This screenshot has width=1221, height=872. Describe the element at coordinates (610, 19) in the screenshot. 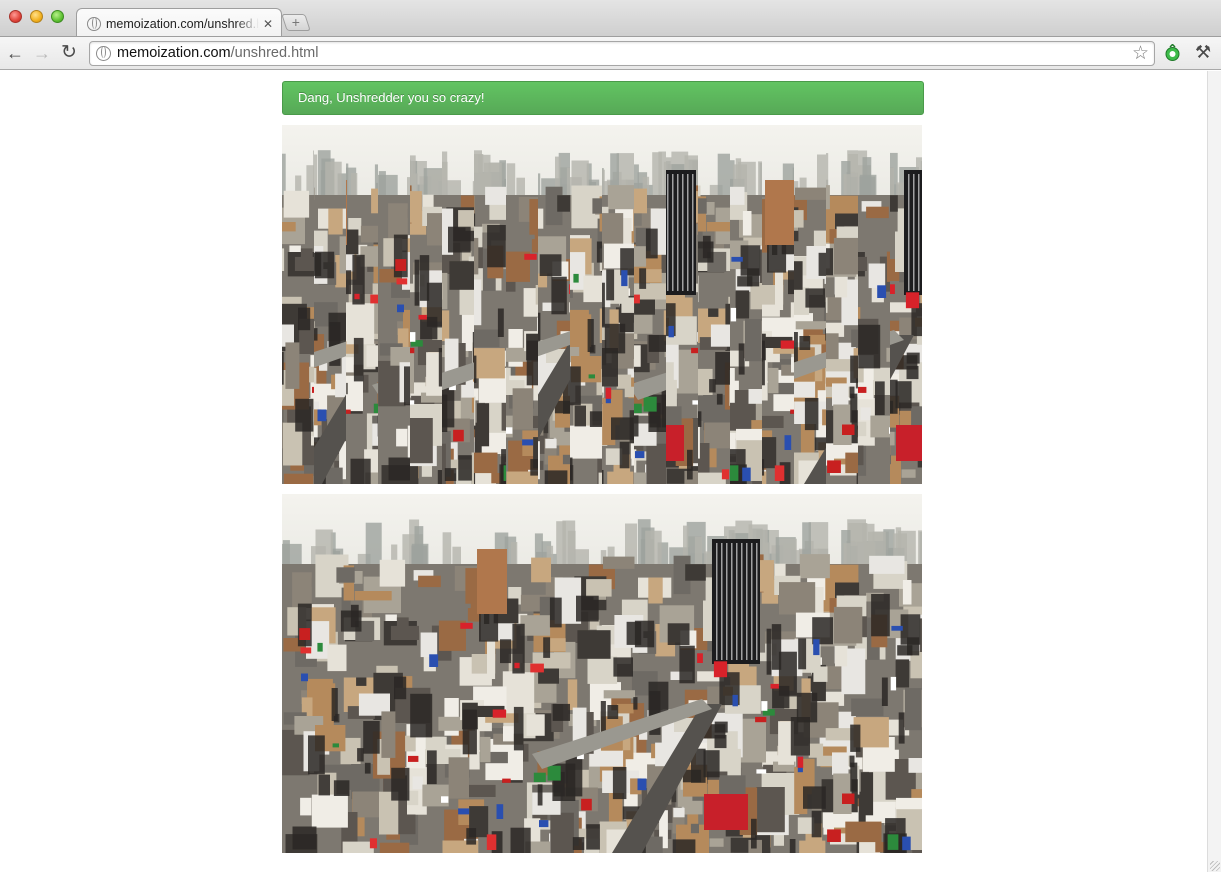

I see `window-titlebar: memoization.com/unshred.h ✕ +` at that location.